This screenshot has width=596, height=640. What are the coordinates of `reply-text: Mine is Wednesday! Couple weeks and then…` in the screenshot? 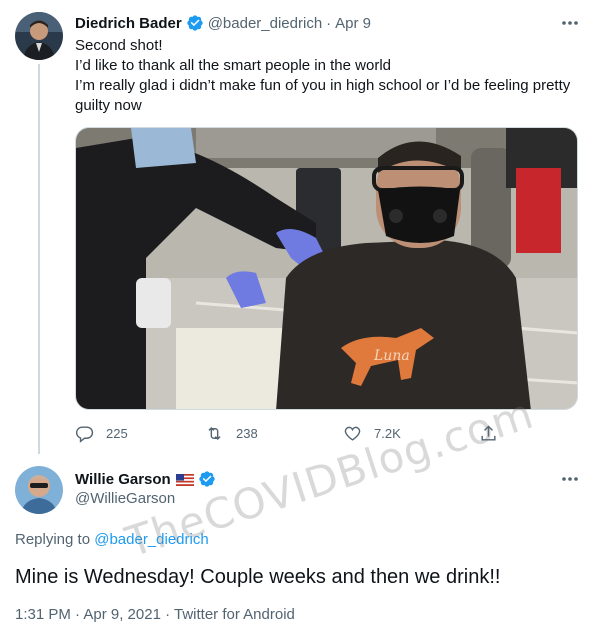 It's located at (258, 577).